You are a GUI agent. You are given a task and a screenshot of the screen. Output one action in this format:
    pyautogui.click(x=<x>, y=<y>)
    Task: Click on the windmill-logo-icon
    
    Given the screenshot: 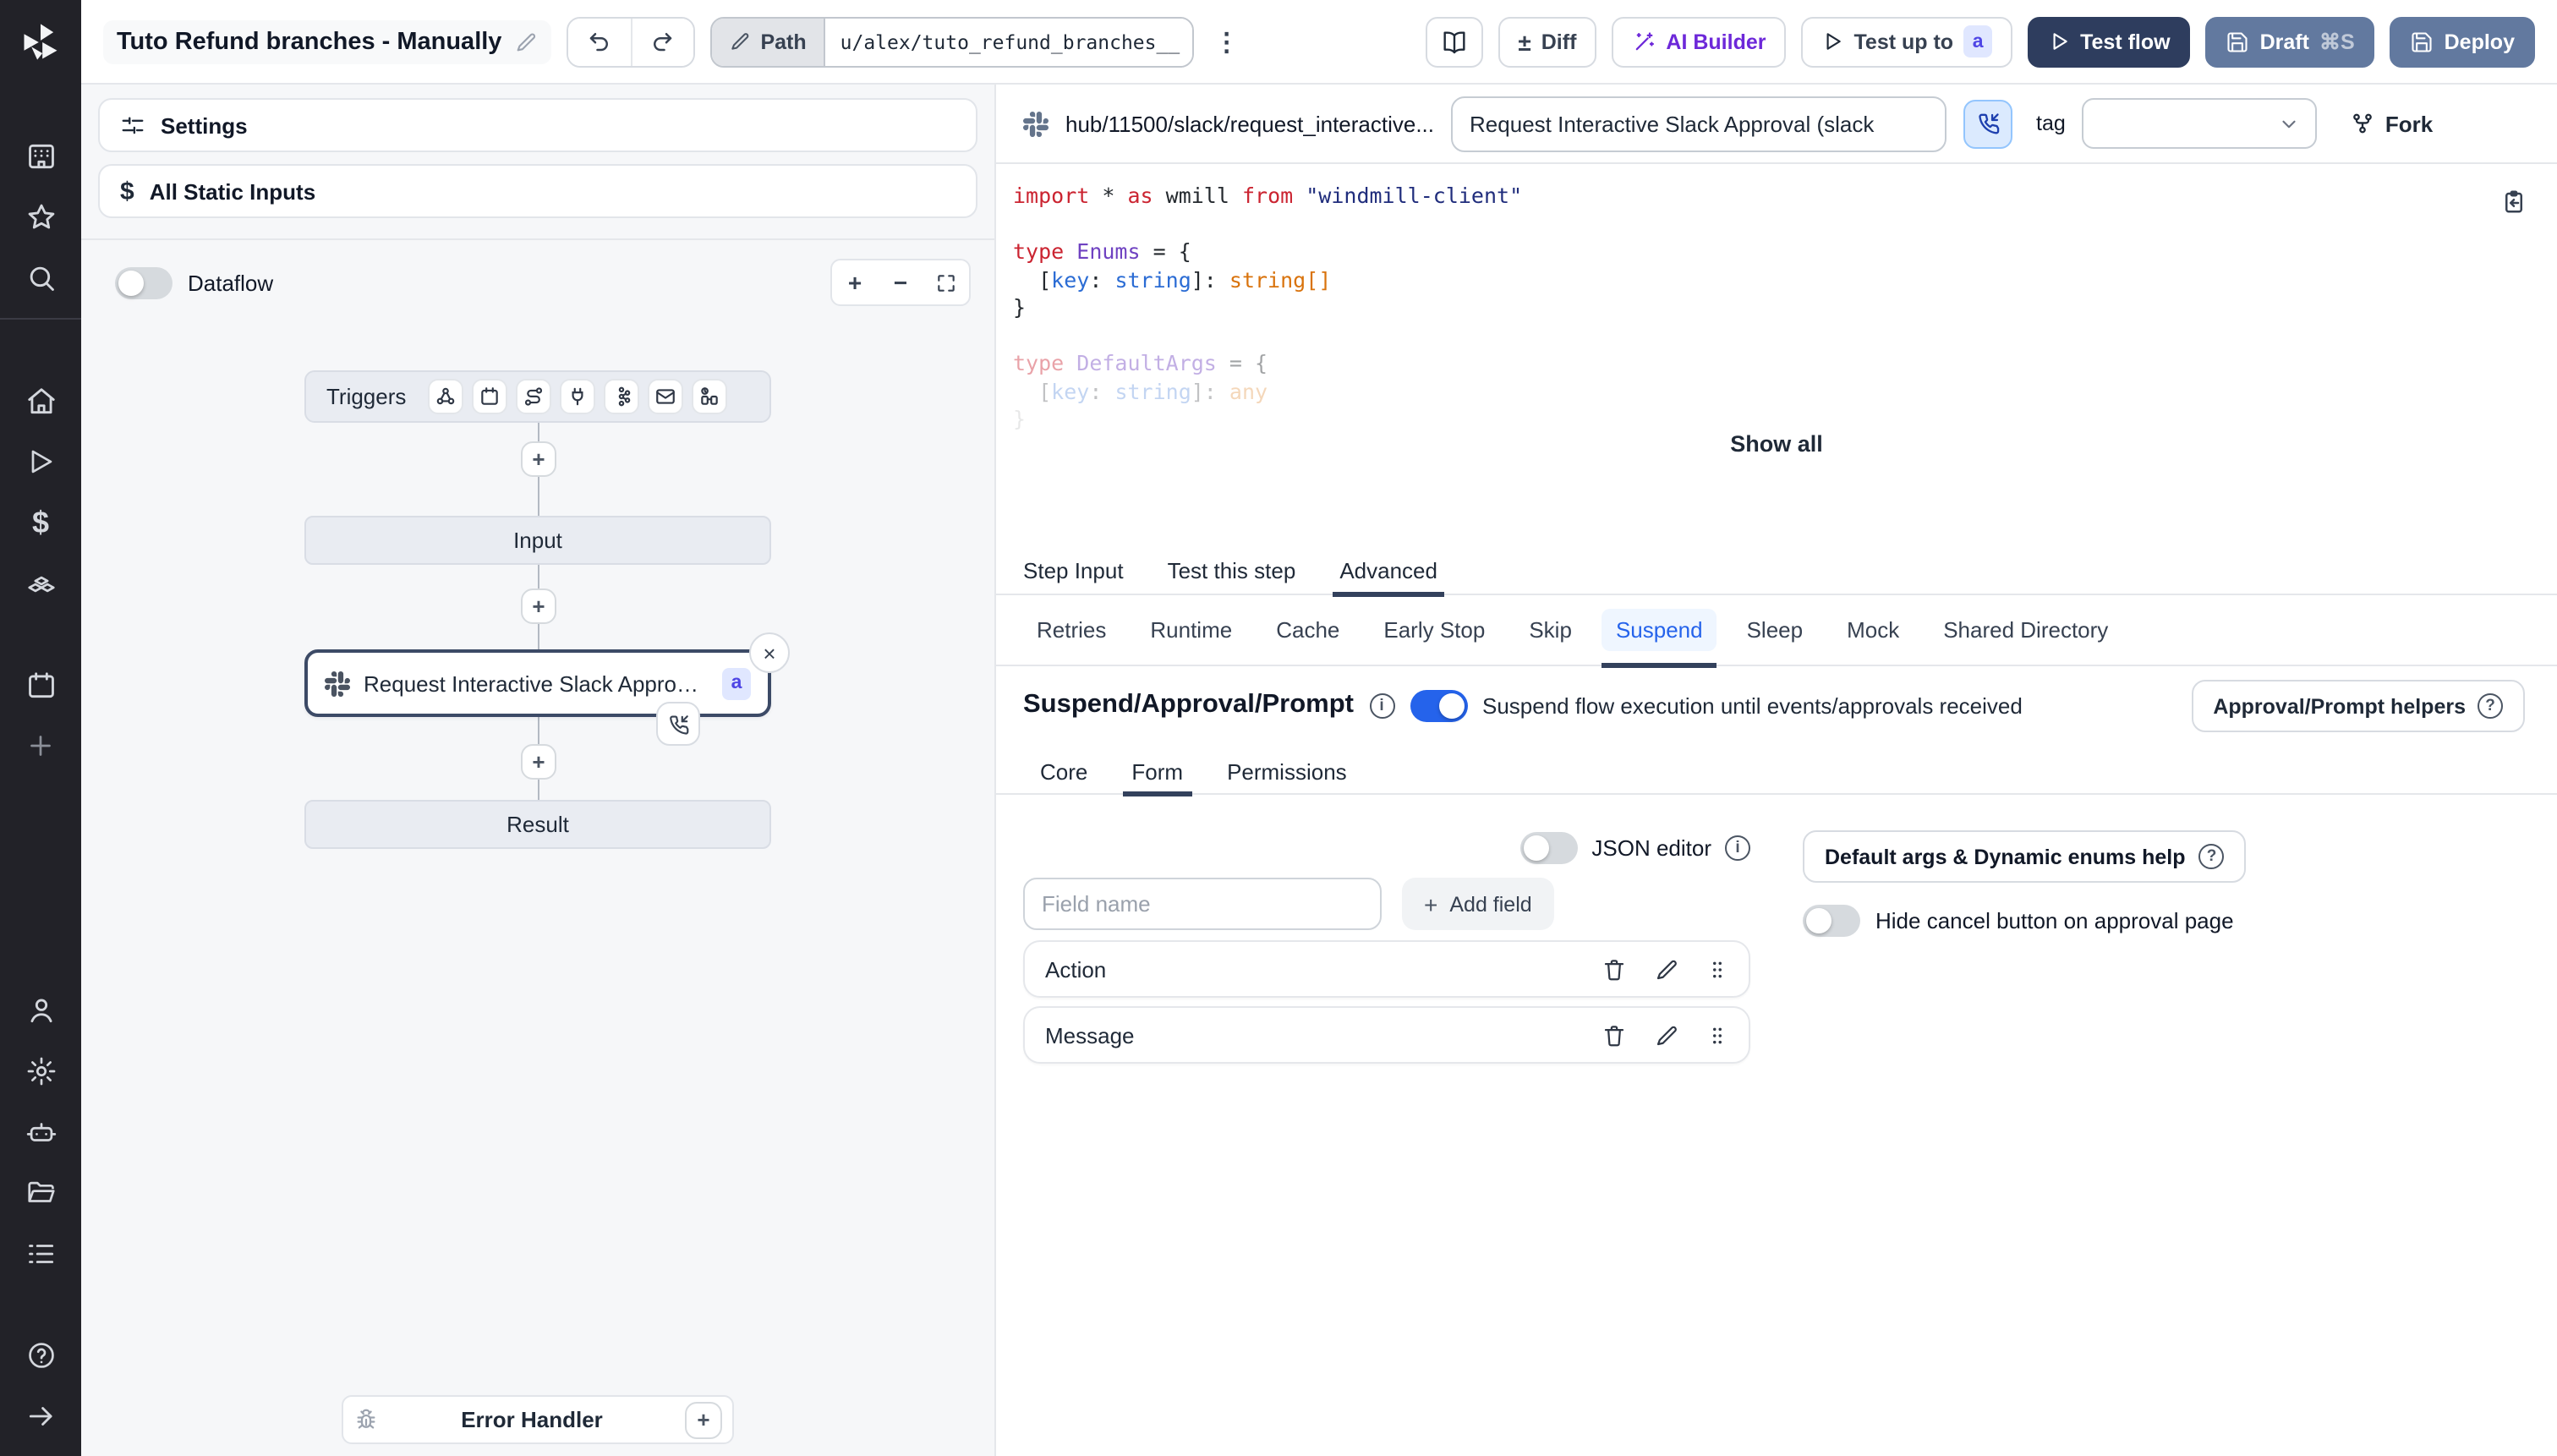 What is the action you would take?
    pyautogui.click(x=40, y=42)
    